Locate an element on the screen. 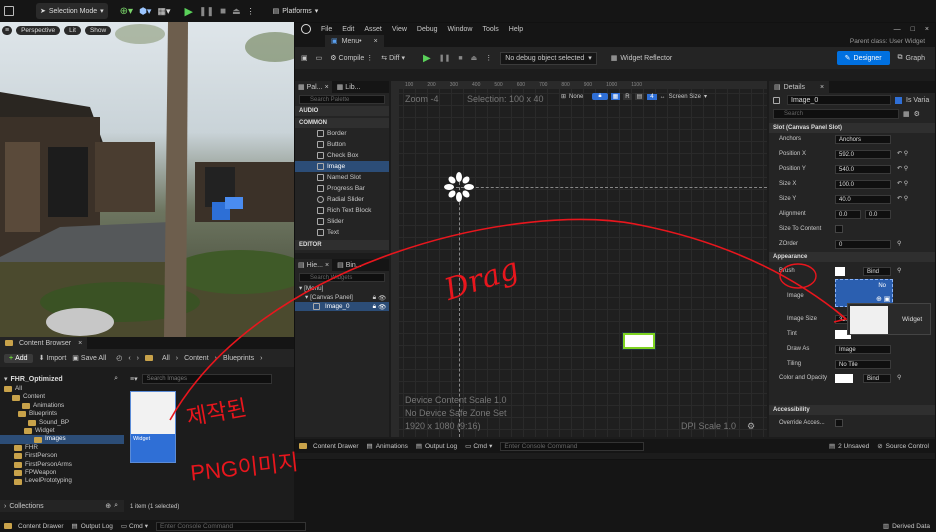 This screenshot has height=532, width=936. palette-item-button: Button is located at coordinates (342, 144).